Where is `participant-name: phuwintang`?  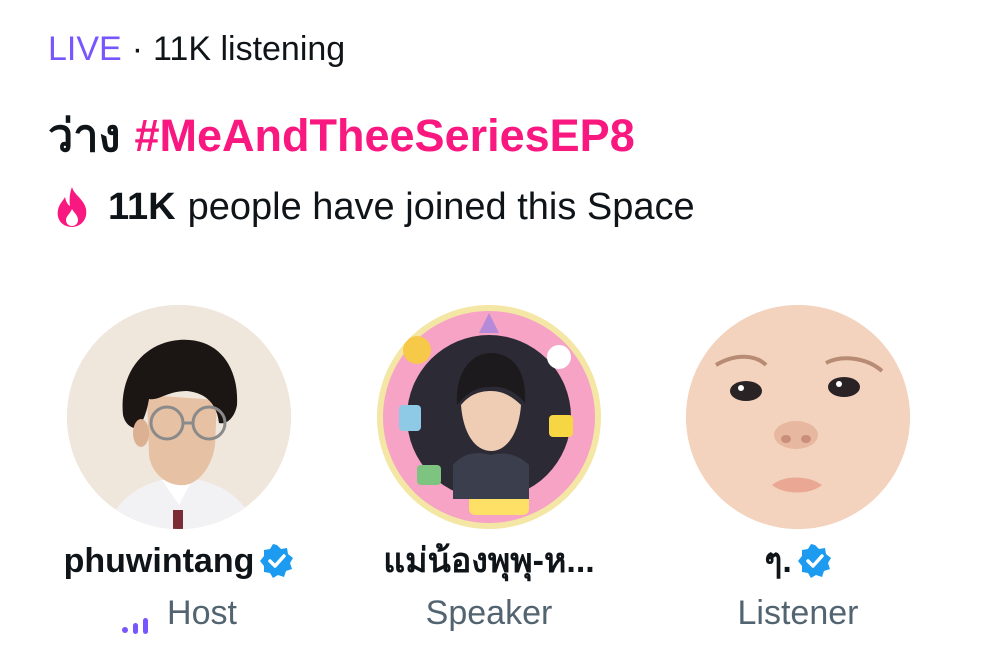
participant-name: phuwintang is located at coordinates (159, 561).